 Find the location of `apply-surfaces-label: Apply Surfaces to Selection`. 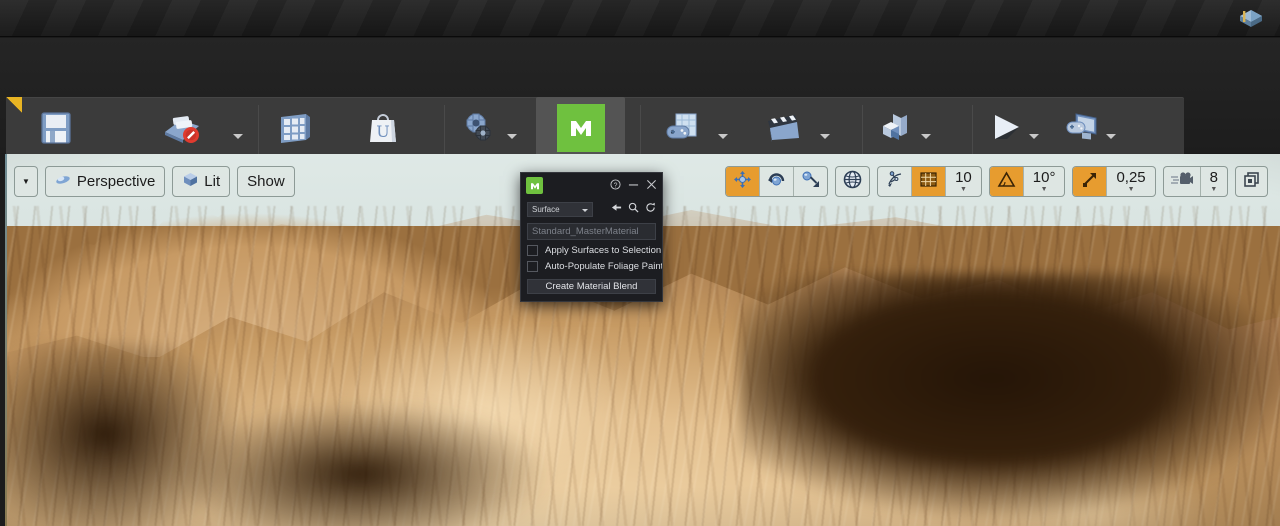

apply-surfaces-label: Apply Surfaces to Selection is located at coordinates (603, 250).